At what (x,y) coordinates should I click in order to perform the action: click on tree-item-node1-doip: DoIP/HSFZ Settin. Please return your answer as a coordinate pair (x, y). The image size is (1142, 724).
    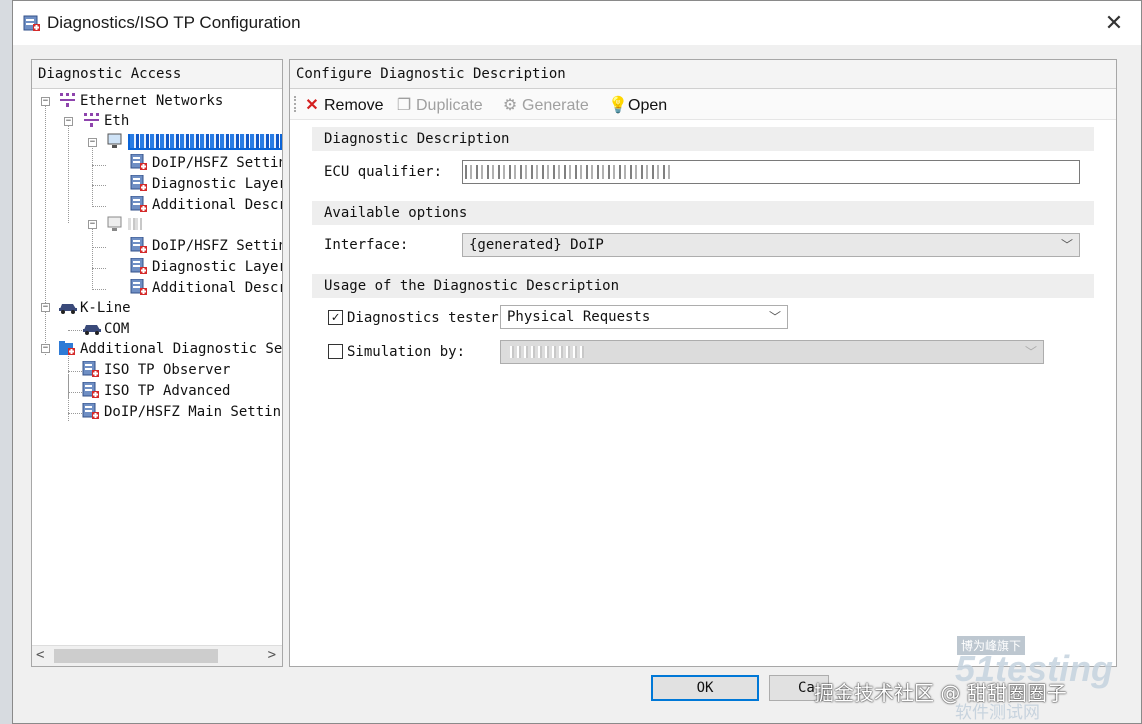
    Looking at the image, I should click on (206, 163).